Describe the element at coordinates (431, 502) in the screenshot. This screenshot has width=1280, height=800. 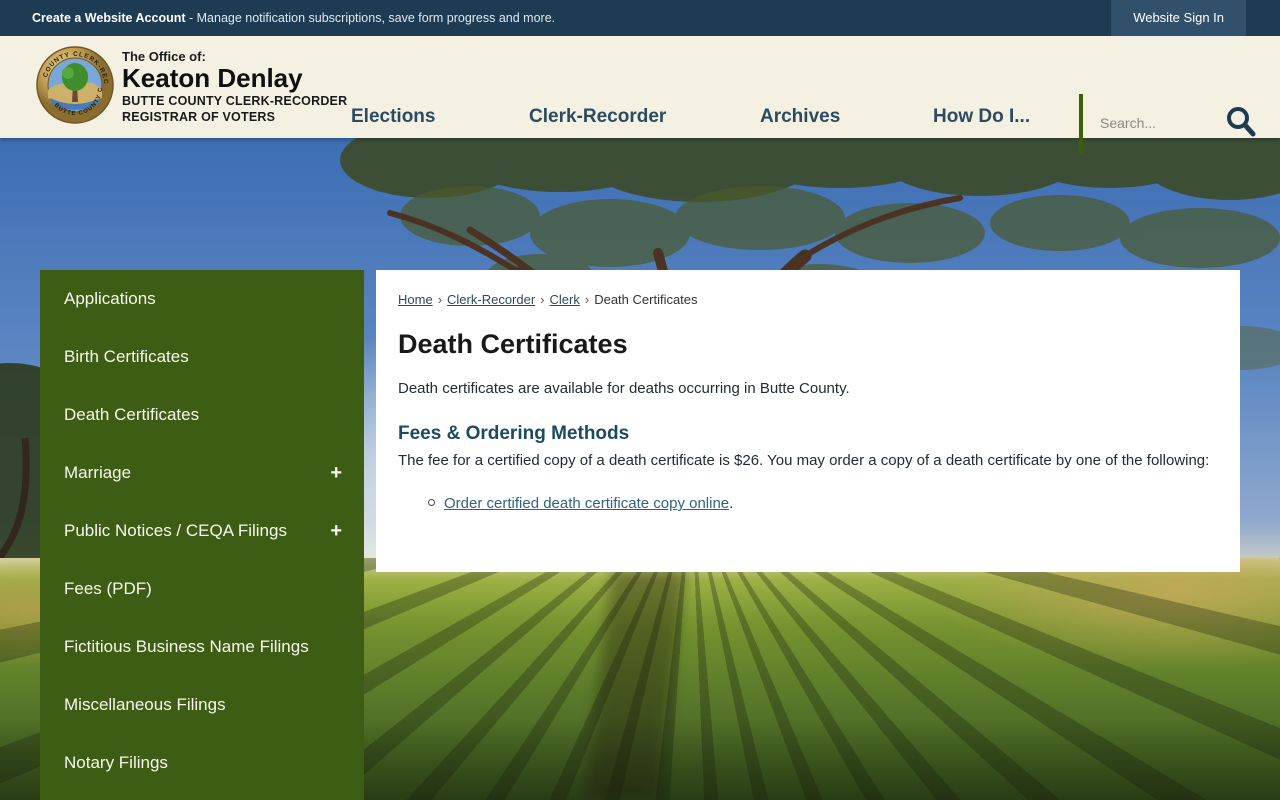
I see `bullet-icon` at that location.